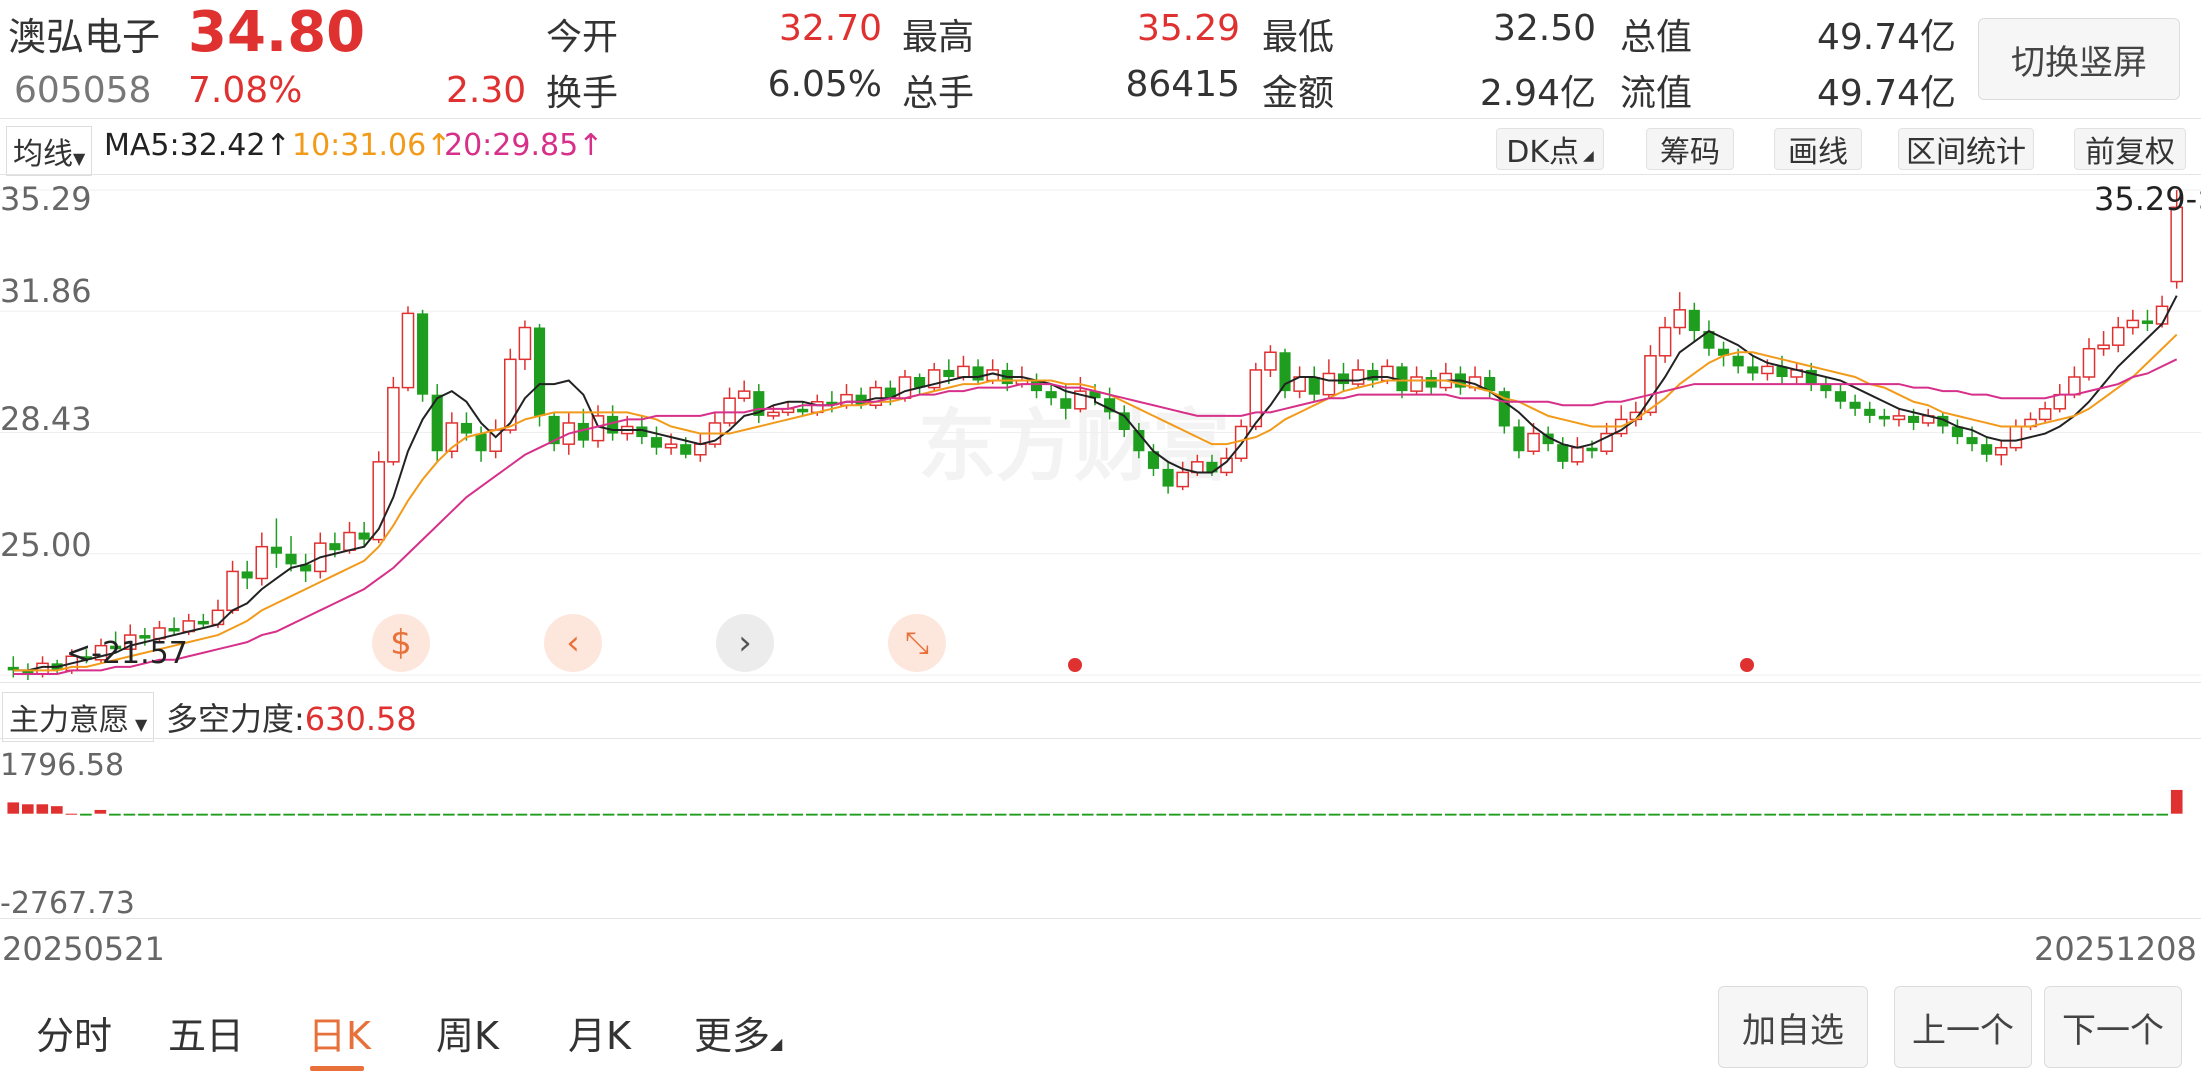  I want to click on max-price-label: 35.29->, so click(2147, 199).